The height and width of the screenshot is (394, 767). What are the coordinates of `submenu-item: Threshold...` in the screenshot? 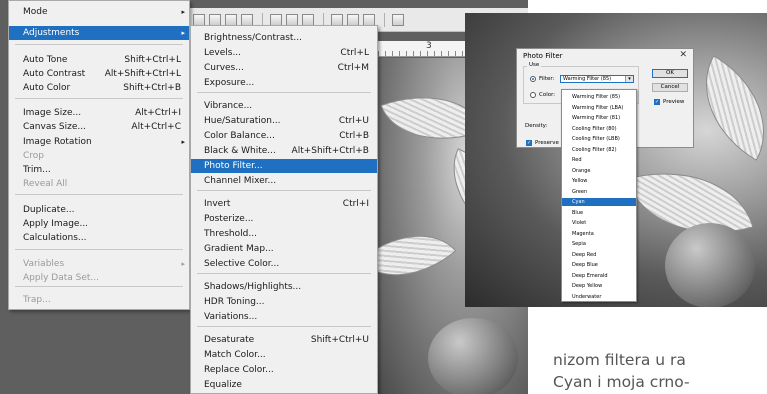 It's located at (284, 234).